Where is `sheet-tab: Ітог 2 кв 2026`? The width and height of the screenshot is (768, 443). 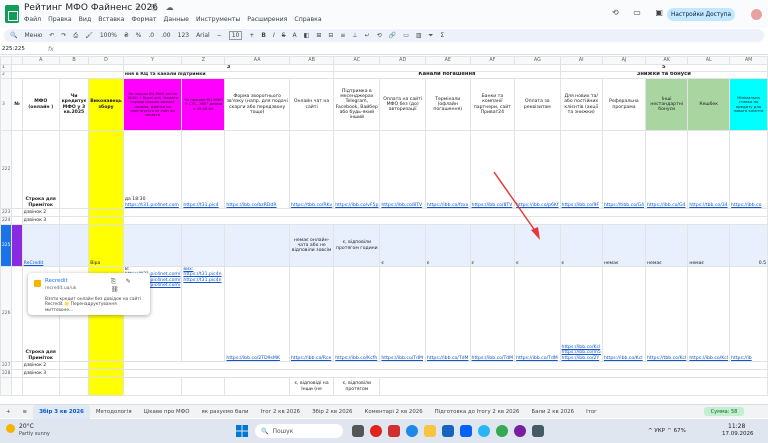
sheet-tab: Ітог 2 кв 2026 is located at coordinates (280, 412).